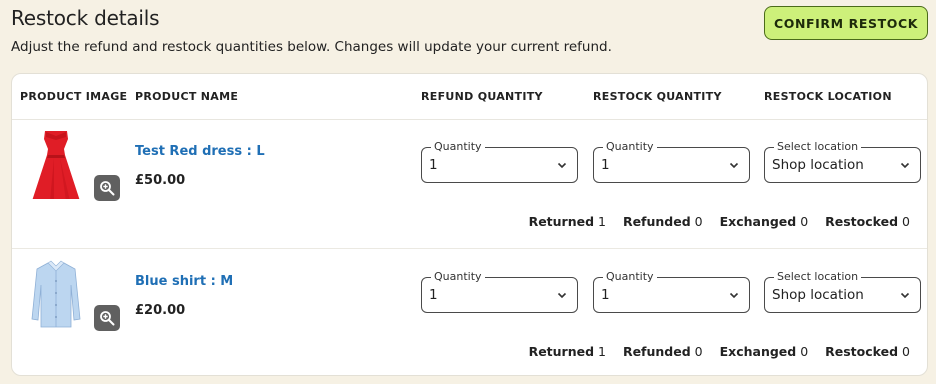 Image resolution: width=936 pixels, height=384 pixels. What do you see at coordinates (184, 281) in the screenshot?
I see `product-name-link: Blue shirt : M` at bounding box center [184, 281].